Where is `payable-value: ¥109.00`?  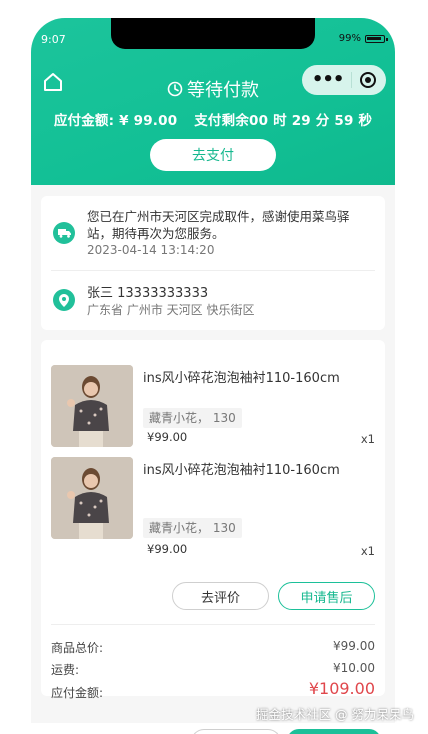
payable-value: ¥109.00 is located at coordinates (341, 688).